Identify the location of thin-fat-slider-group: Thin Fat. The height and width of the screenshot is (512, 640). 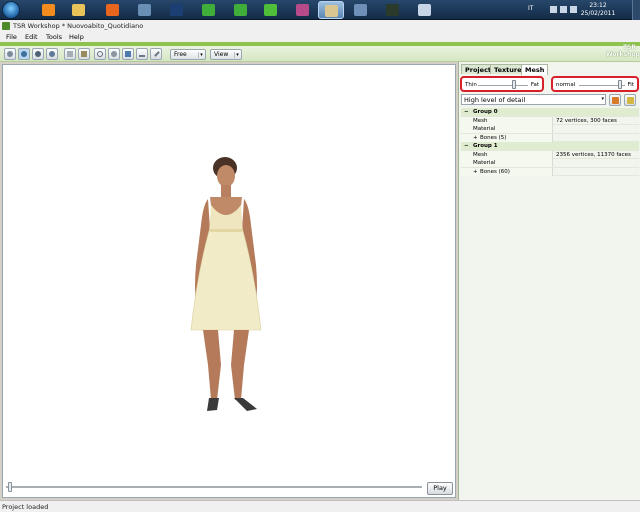
(502, 84).